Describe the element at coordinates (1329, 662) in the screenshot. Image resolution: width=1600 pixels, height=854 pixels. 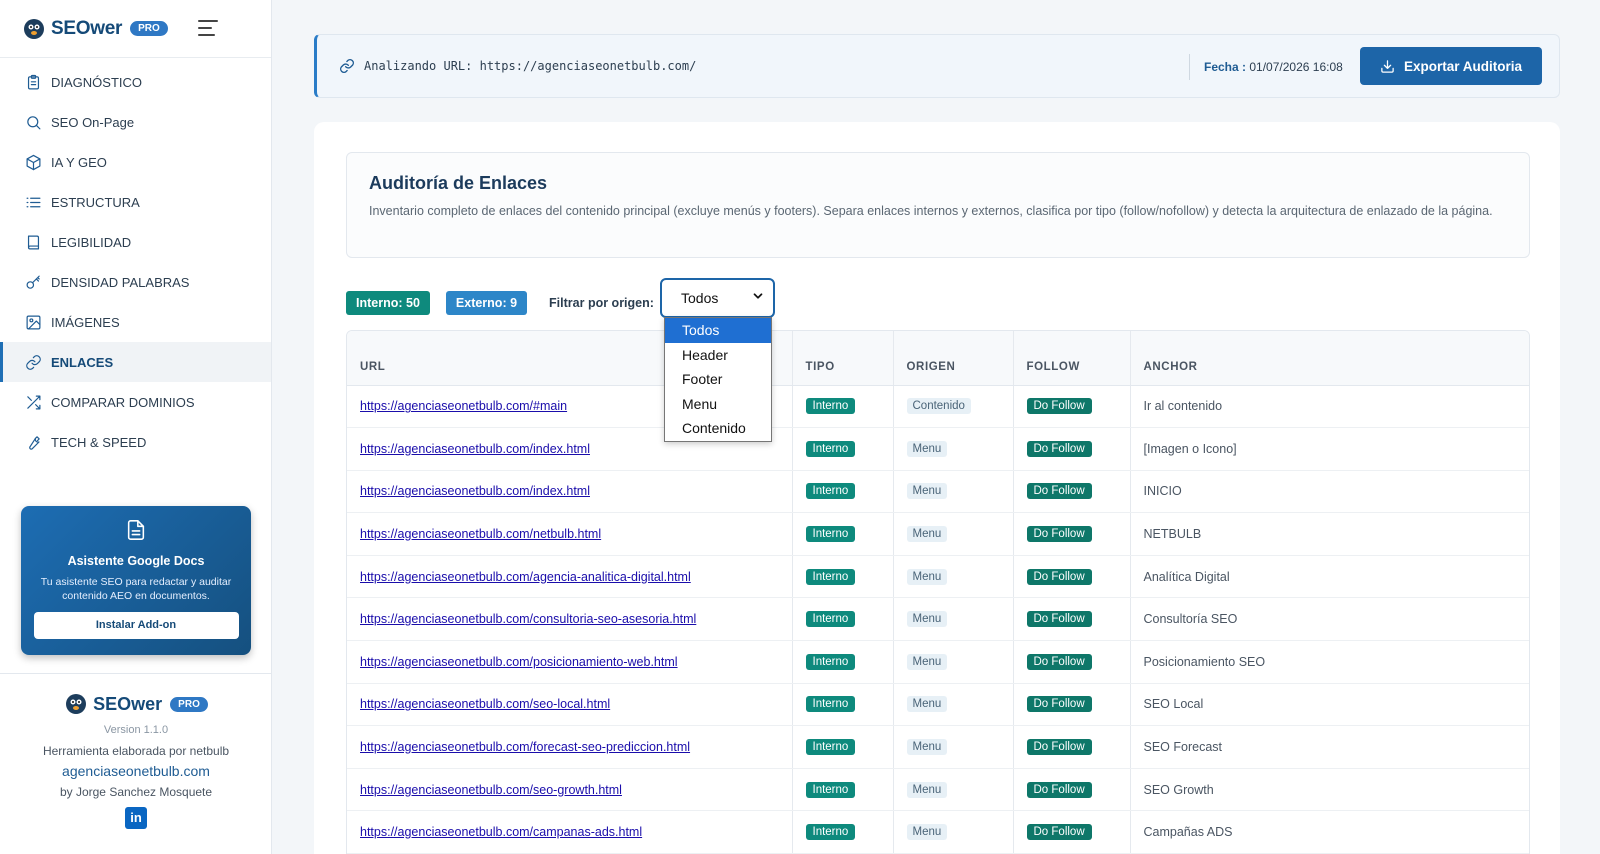
I see `anchor-cell: Posicionamiento SEO` at that location.